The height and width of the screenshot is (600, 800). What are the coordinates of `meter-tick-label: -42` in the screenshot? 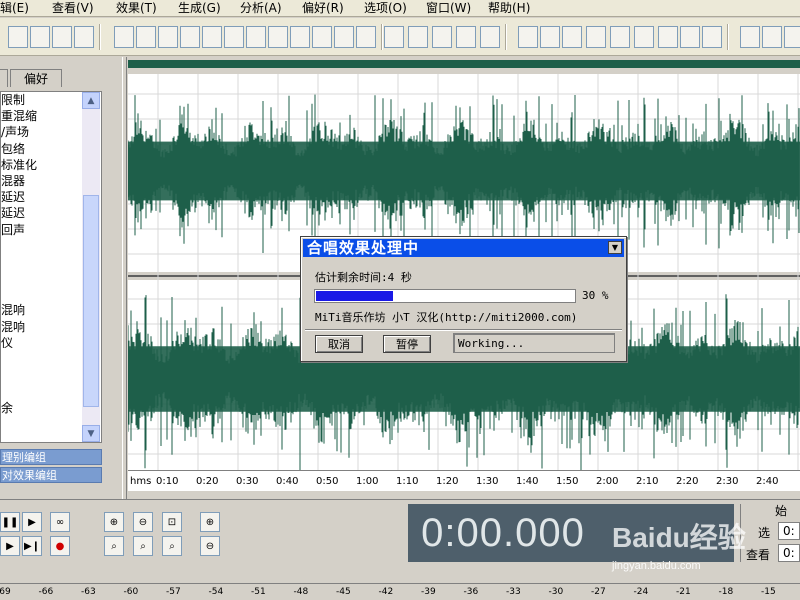 It's located at (386, 592).